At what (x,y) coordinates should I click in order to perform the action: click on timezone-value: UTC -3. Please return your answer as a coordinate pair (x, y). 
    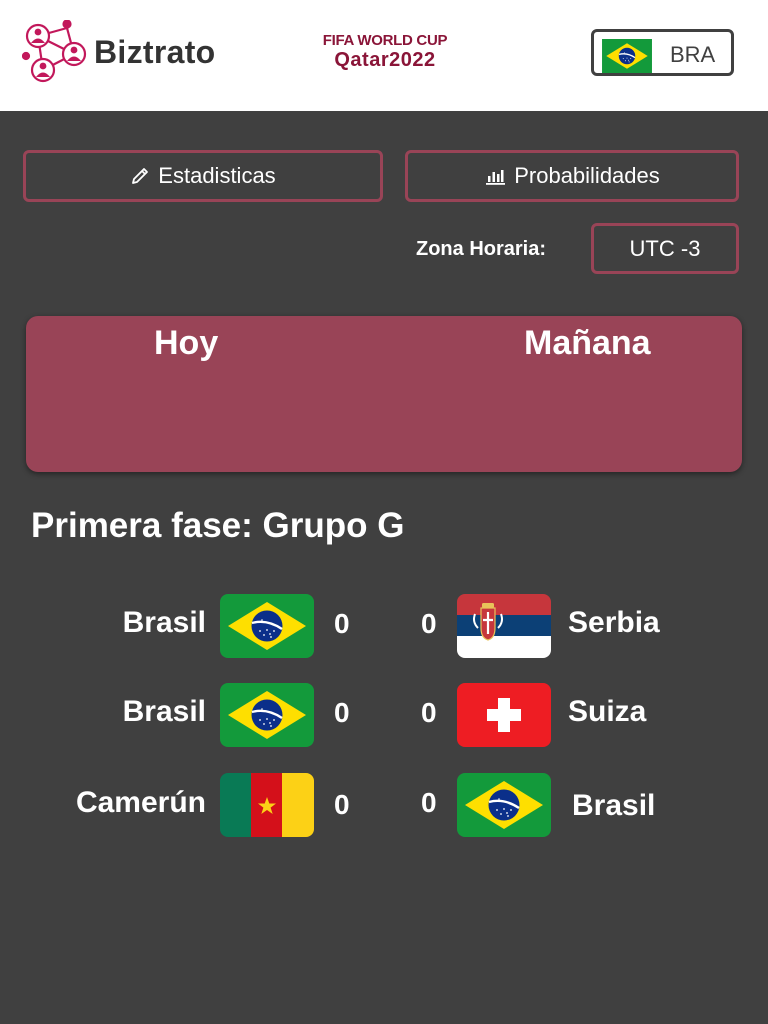
    Looking at the image, I should click on (665, 248).